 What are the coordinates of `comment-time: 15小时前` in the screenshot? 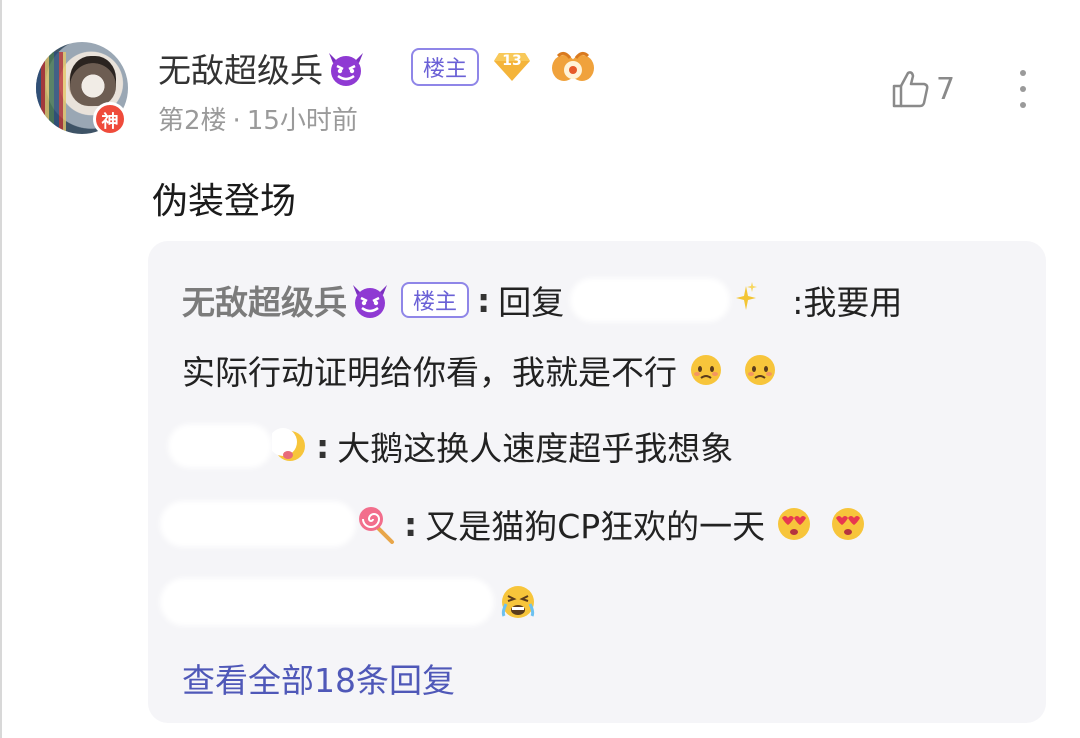 It's located at (302, 121).